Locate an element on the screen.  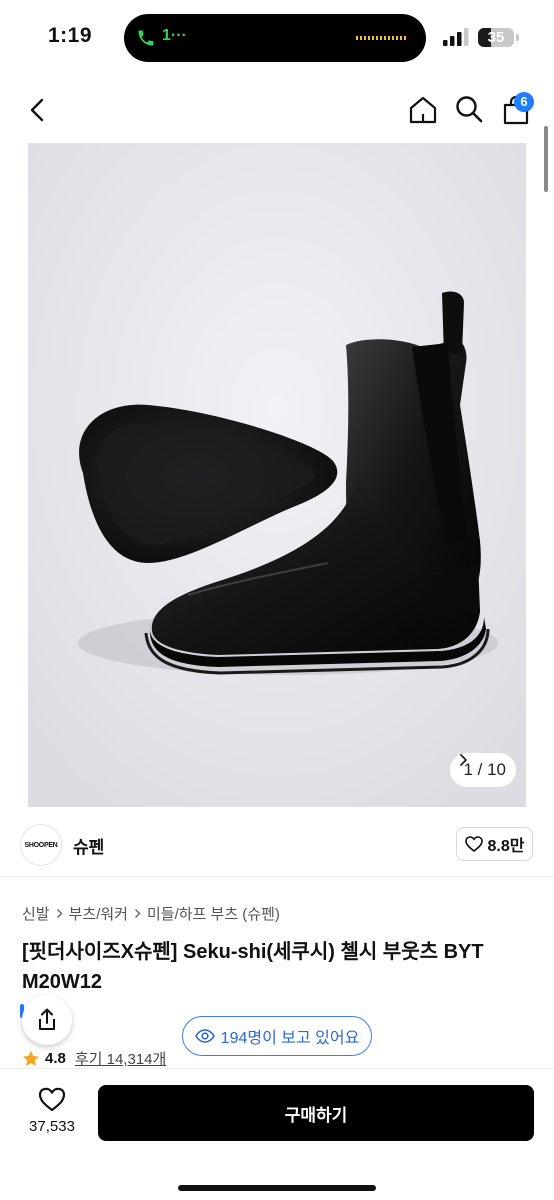
status-bar: 1:19 1··· 35 is located at coordinates (277, 39).